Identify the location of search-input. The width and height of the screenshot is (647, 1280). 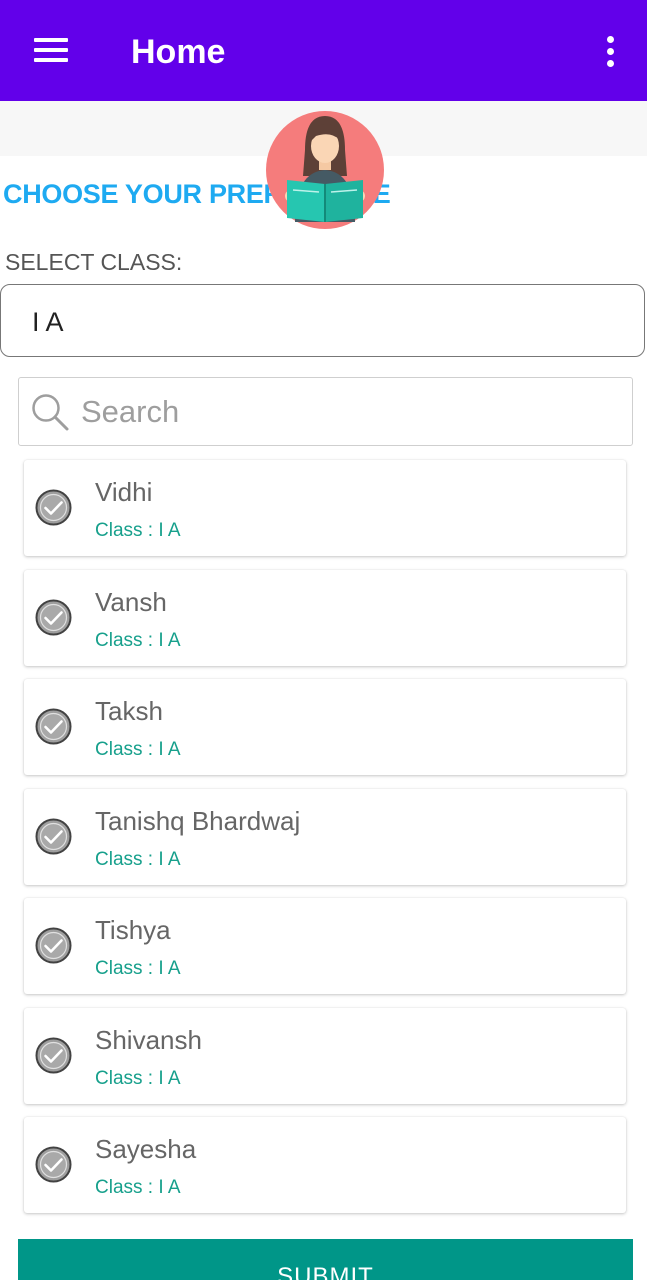
(351, 412).